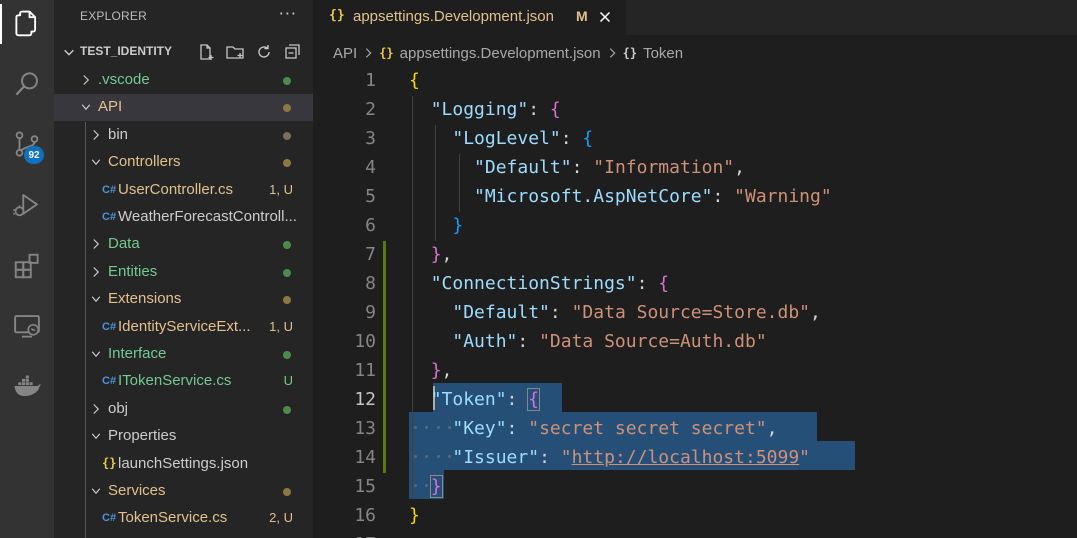  I want to click on run-debug-icon, so click(25, 205).